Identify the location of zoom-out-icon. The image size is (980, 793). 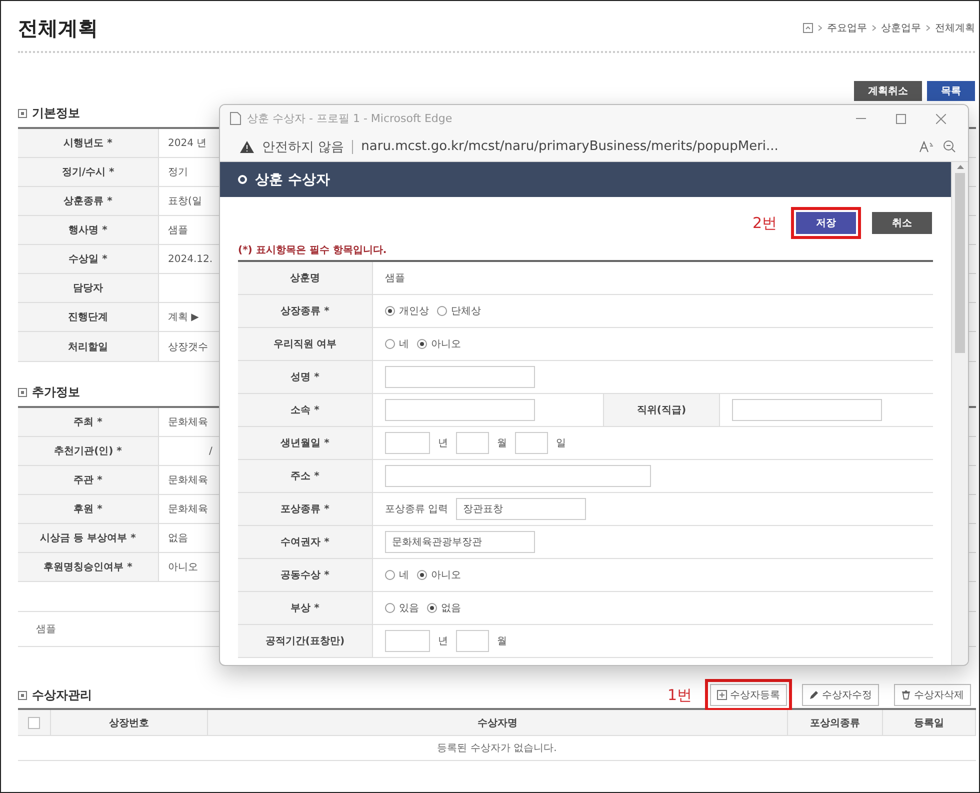
(949, 146).